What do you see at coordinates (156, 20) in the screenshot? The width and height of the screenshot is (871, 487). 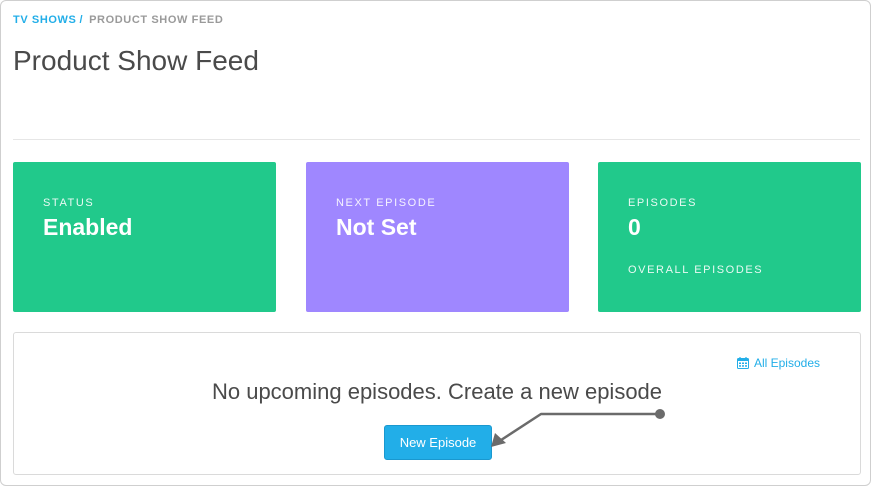 I see `breadcrumb-current: PRODUCT SHOW FEED` at bounding box center [156, 20].